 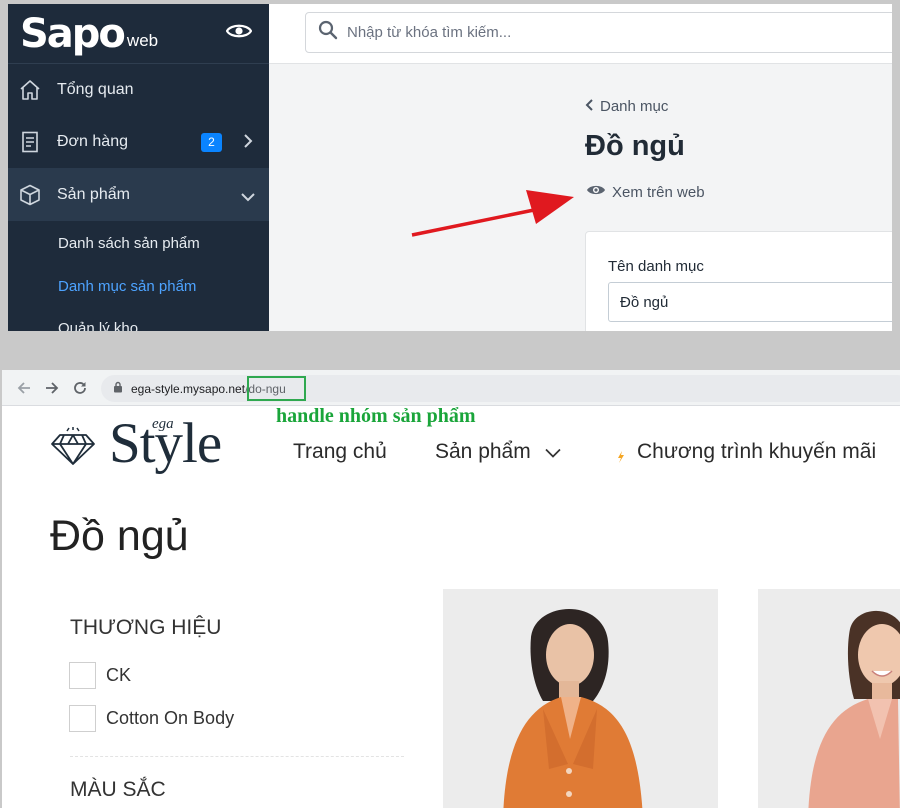 What do you see at coordinates (547, 32) in the screenshot?
I see `search-input` at bounding box center [547, 32].